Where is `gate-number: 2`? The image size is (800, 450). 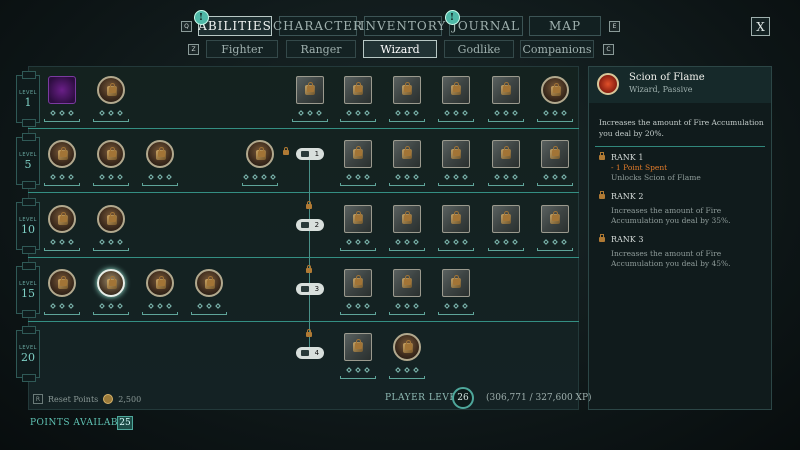
gate-number: 2 is located at coordinates (317, 225).